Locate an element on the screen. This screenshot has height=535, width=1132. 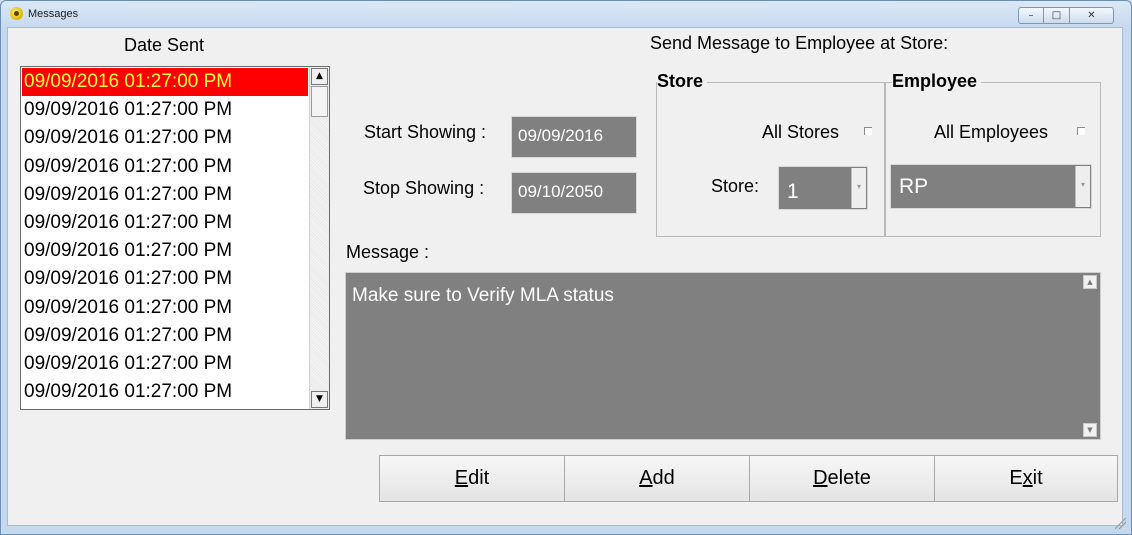
employee-group-title: Employee is located at coordinates (937, 81).